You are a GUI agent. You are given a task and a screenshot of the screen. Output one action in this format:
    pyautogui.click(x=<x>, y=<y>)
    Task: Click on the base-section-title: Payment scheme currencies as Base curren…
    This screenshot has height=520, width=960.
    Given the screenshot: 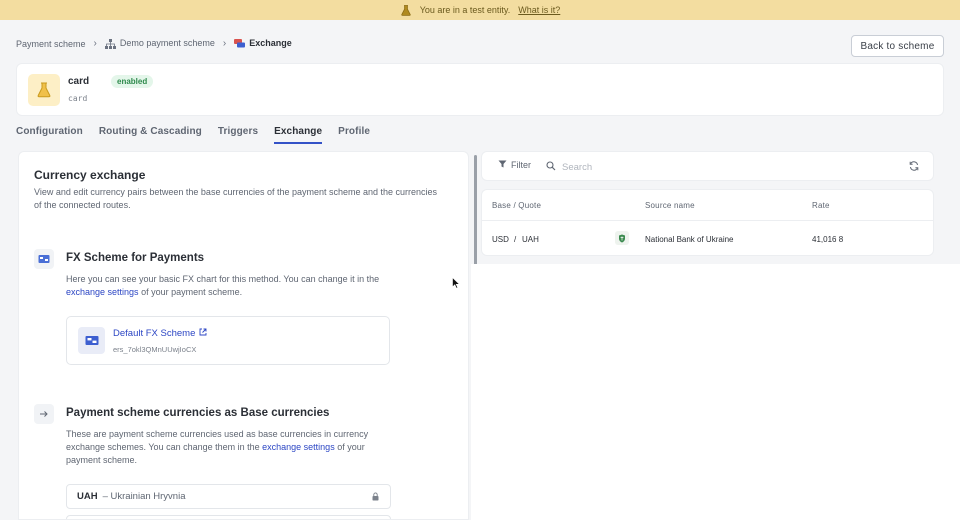 What is the action you would take?
    pyautogui.click(x=198, y=413)
    